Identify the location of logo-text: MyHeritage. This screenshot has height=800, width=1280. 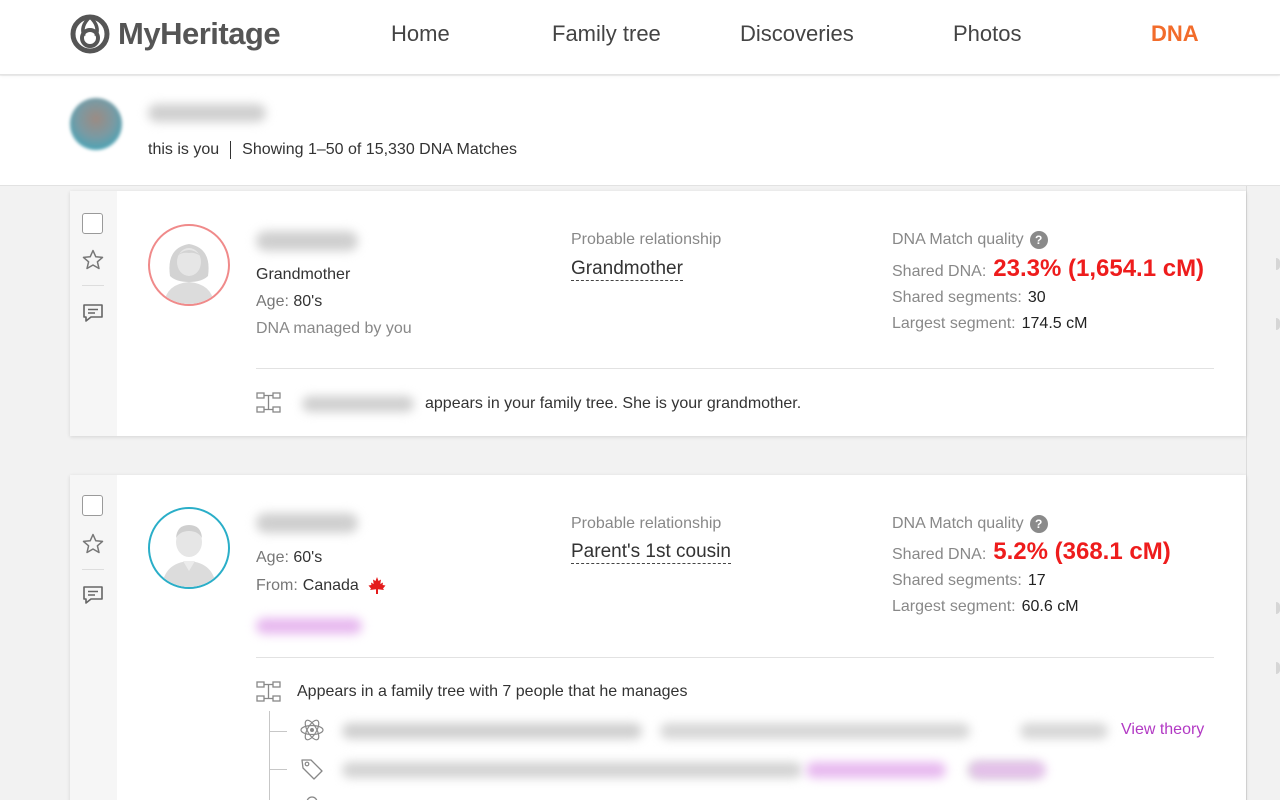
(199, 33).